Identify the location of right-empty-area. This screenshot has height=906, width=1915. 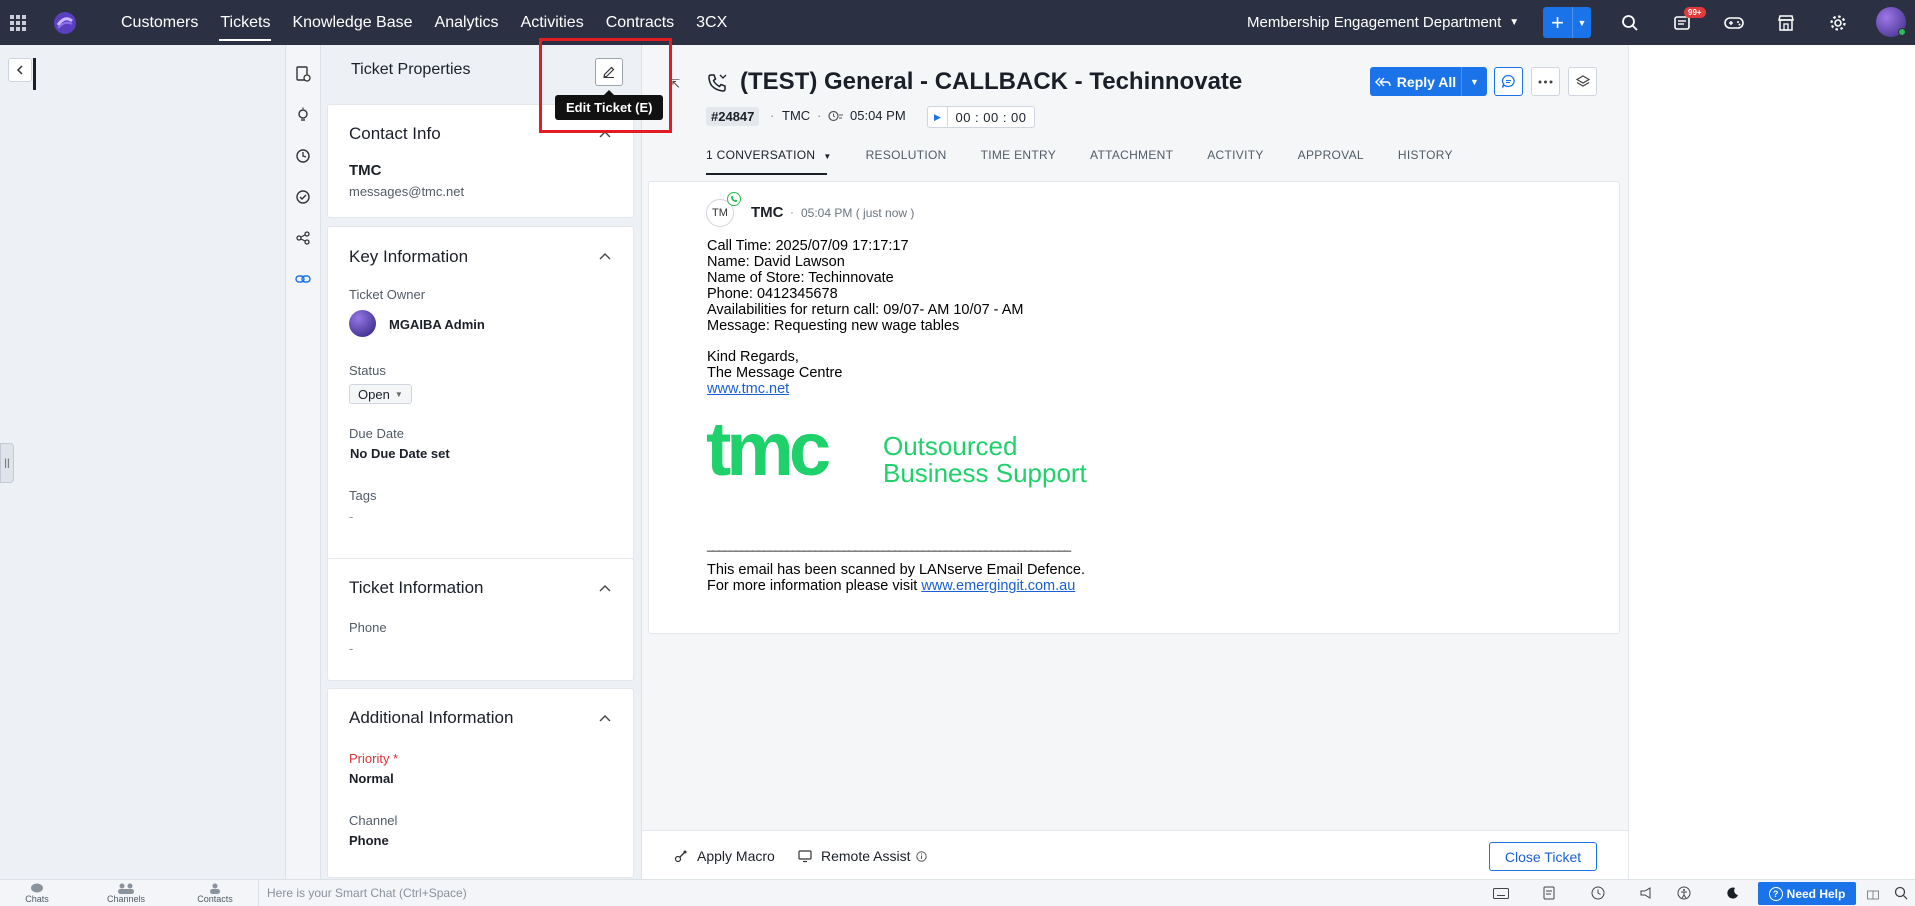
(1771, 462).